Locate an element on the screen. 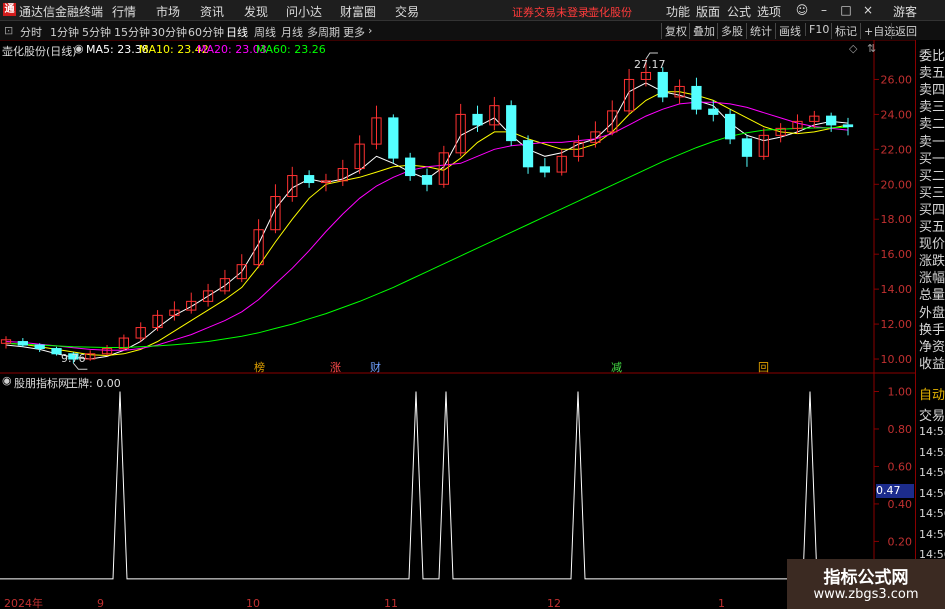 The height and width of the screenshot is (609, 945). sub-indicator-title: 股朋指标网 is located at coordinates (41, 383).